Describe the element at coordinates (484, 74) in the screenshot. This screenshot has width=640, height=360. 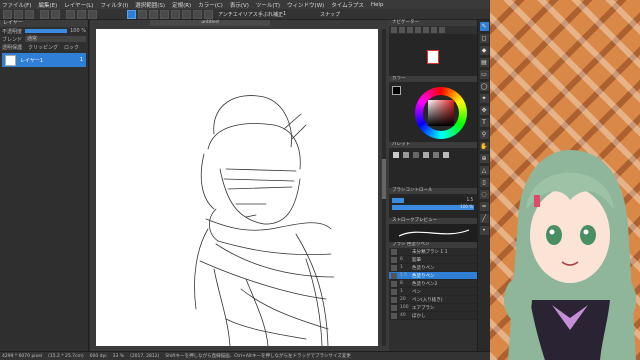
I see `select-tool-icon: ▭` at that location.